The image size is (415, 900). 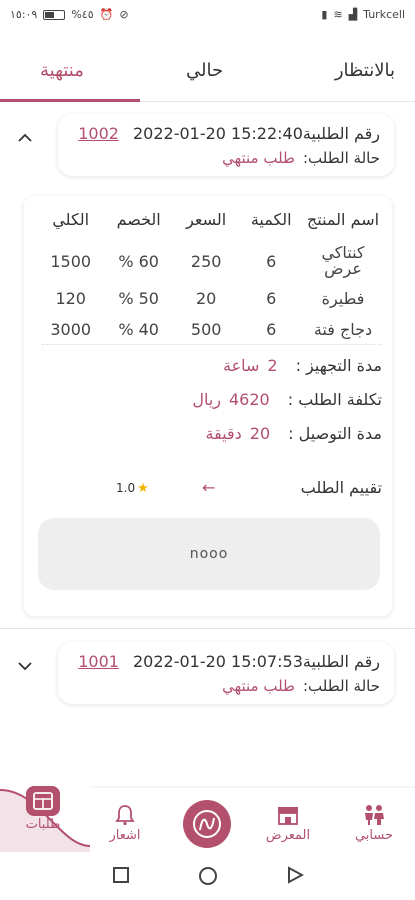 I want to click on item-name: دجاج فتة, so click(x=343, y=329).